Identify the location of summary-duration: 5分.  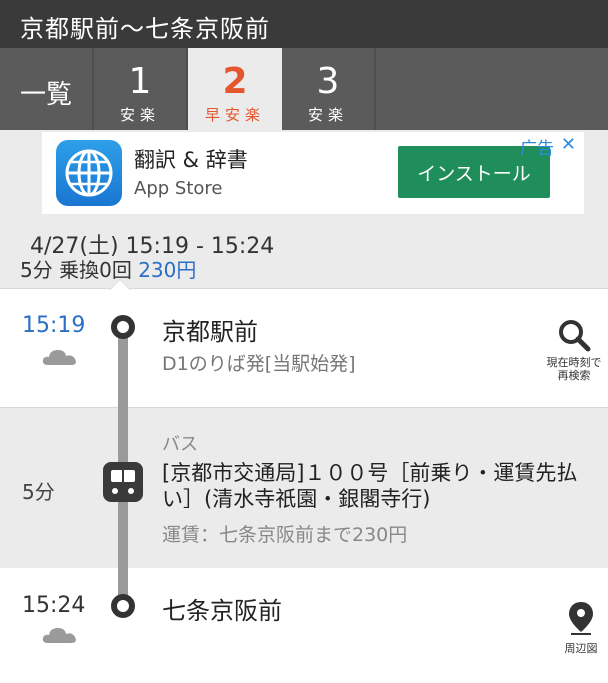
(36, 270).